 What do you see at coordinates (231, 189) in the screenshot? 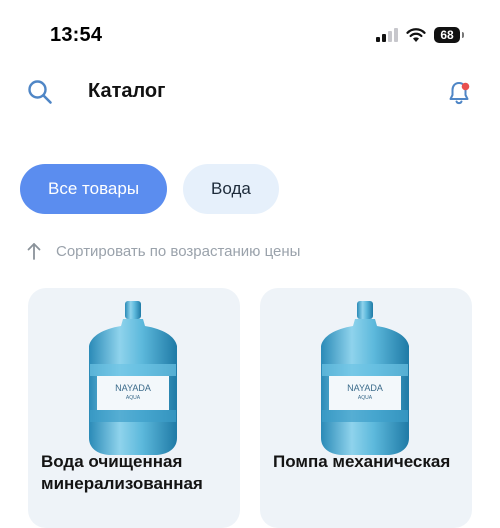
I see `chip-water: Вода` at bounding box center [231, 189].